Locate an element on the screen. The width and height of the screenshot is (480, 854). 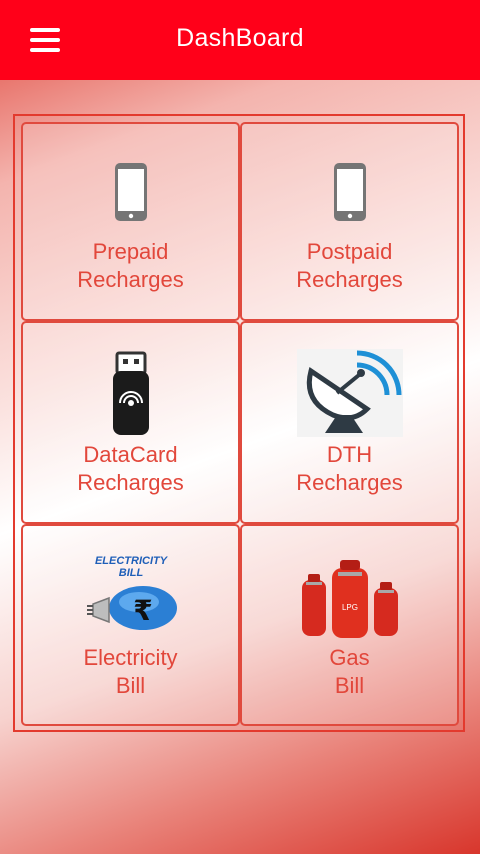
dth-recharges-tile: DTH Recharges is located at coordinates (349, 422).